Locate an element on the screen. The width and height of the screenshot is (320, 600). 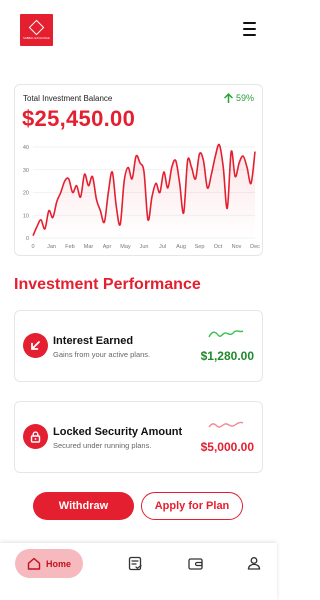
x-tick-label: Oct is located at coordinates (218, 247).